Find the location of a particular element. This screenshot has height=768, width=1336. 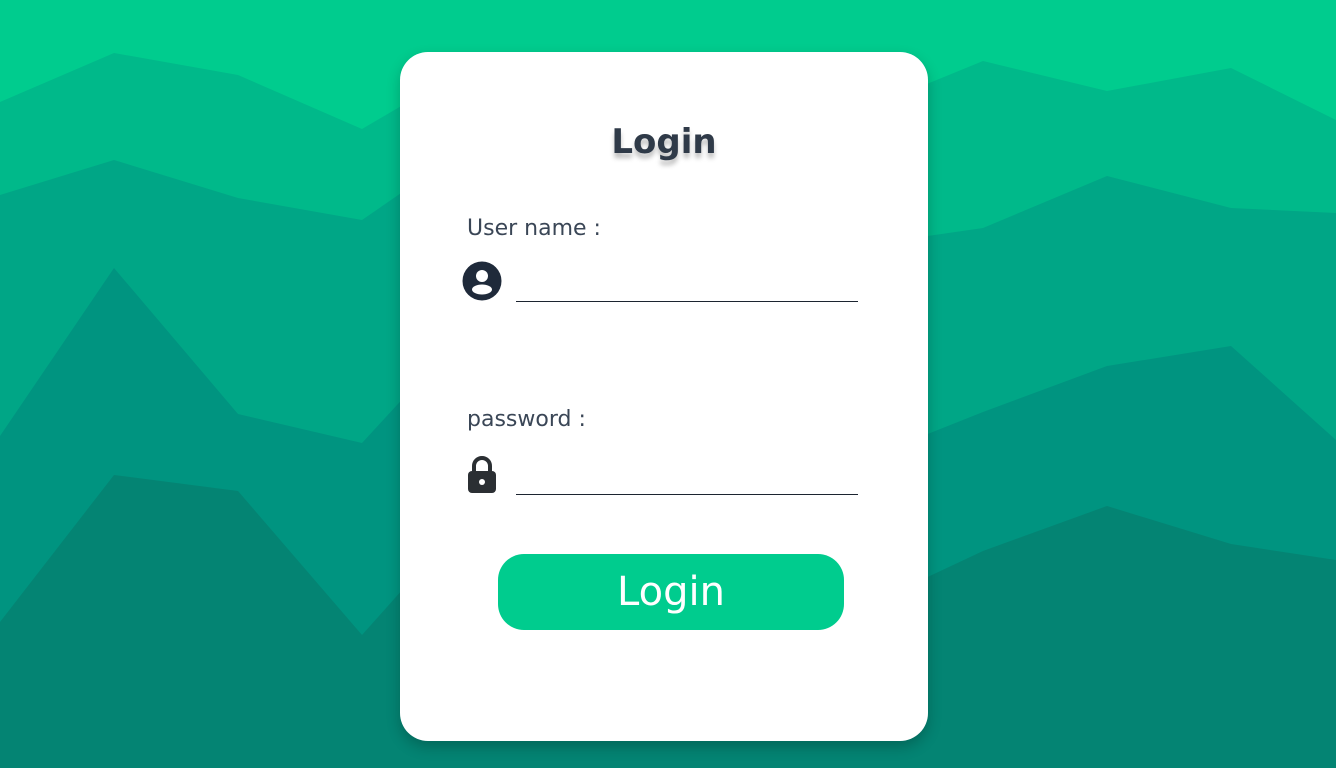

username-input is located at coordinates (687, 285).